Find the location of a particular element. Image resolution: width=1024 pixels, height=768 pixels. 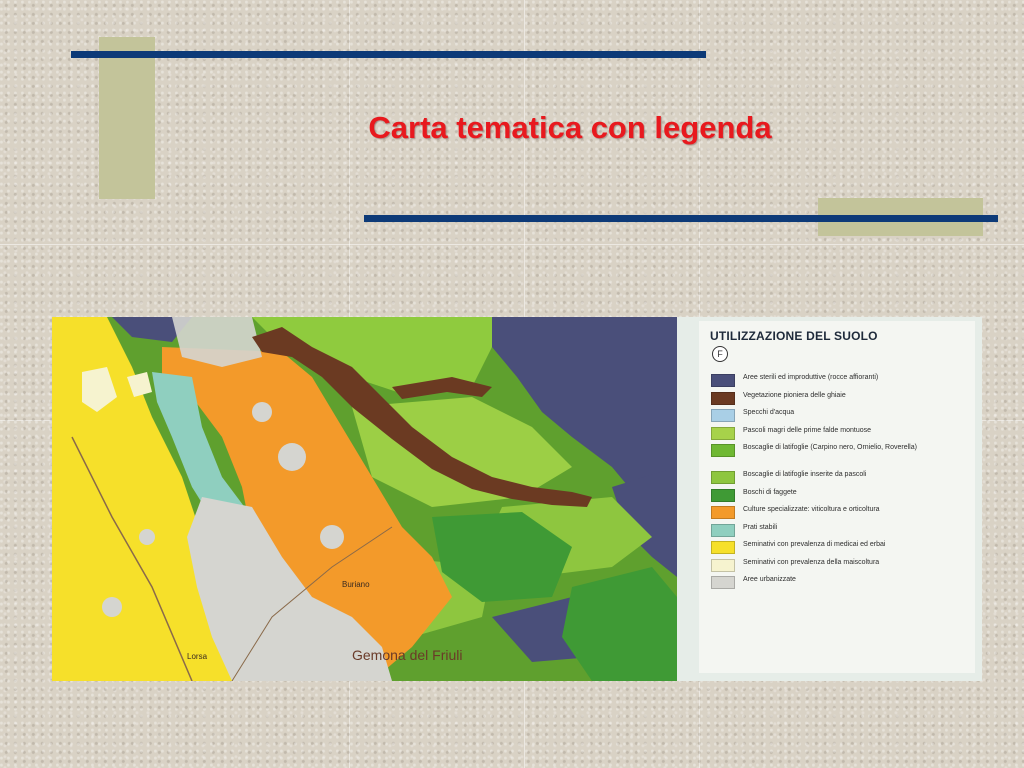

decorative-olive-block-left is located at coordinates (127, 118).